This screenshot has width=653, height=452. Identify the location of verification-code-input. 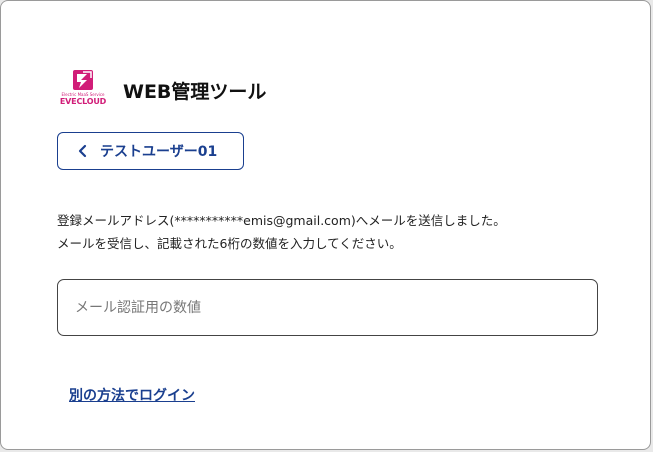
(327, 307).